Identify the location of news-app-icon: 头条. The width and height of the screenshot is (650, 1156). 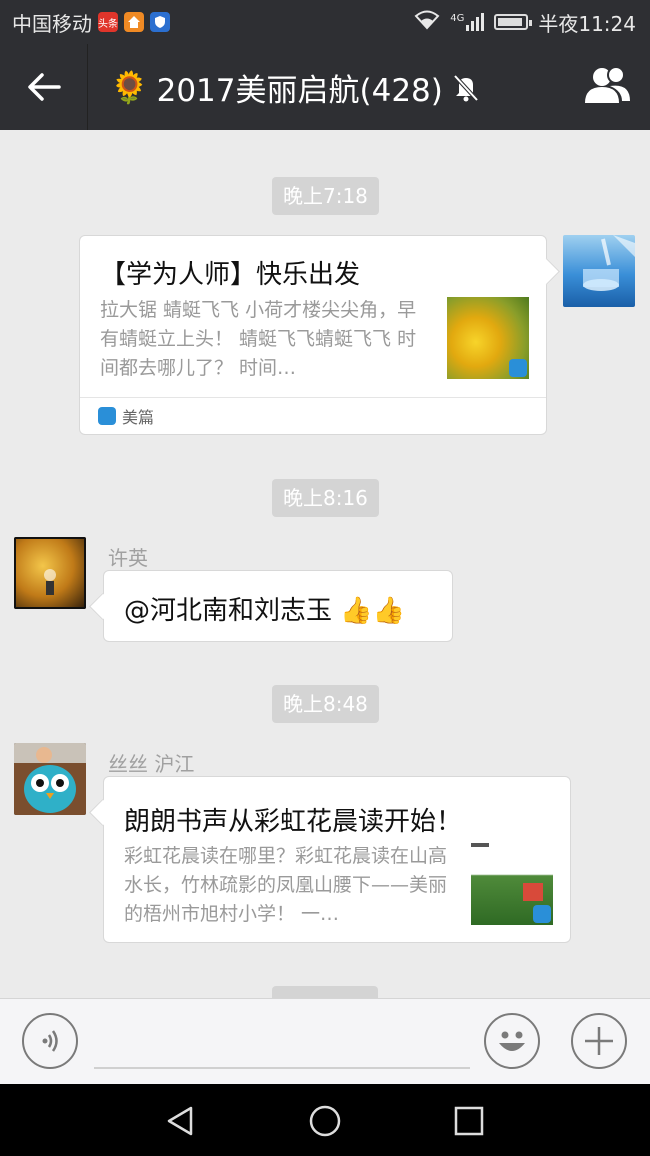
(108, 22).